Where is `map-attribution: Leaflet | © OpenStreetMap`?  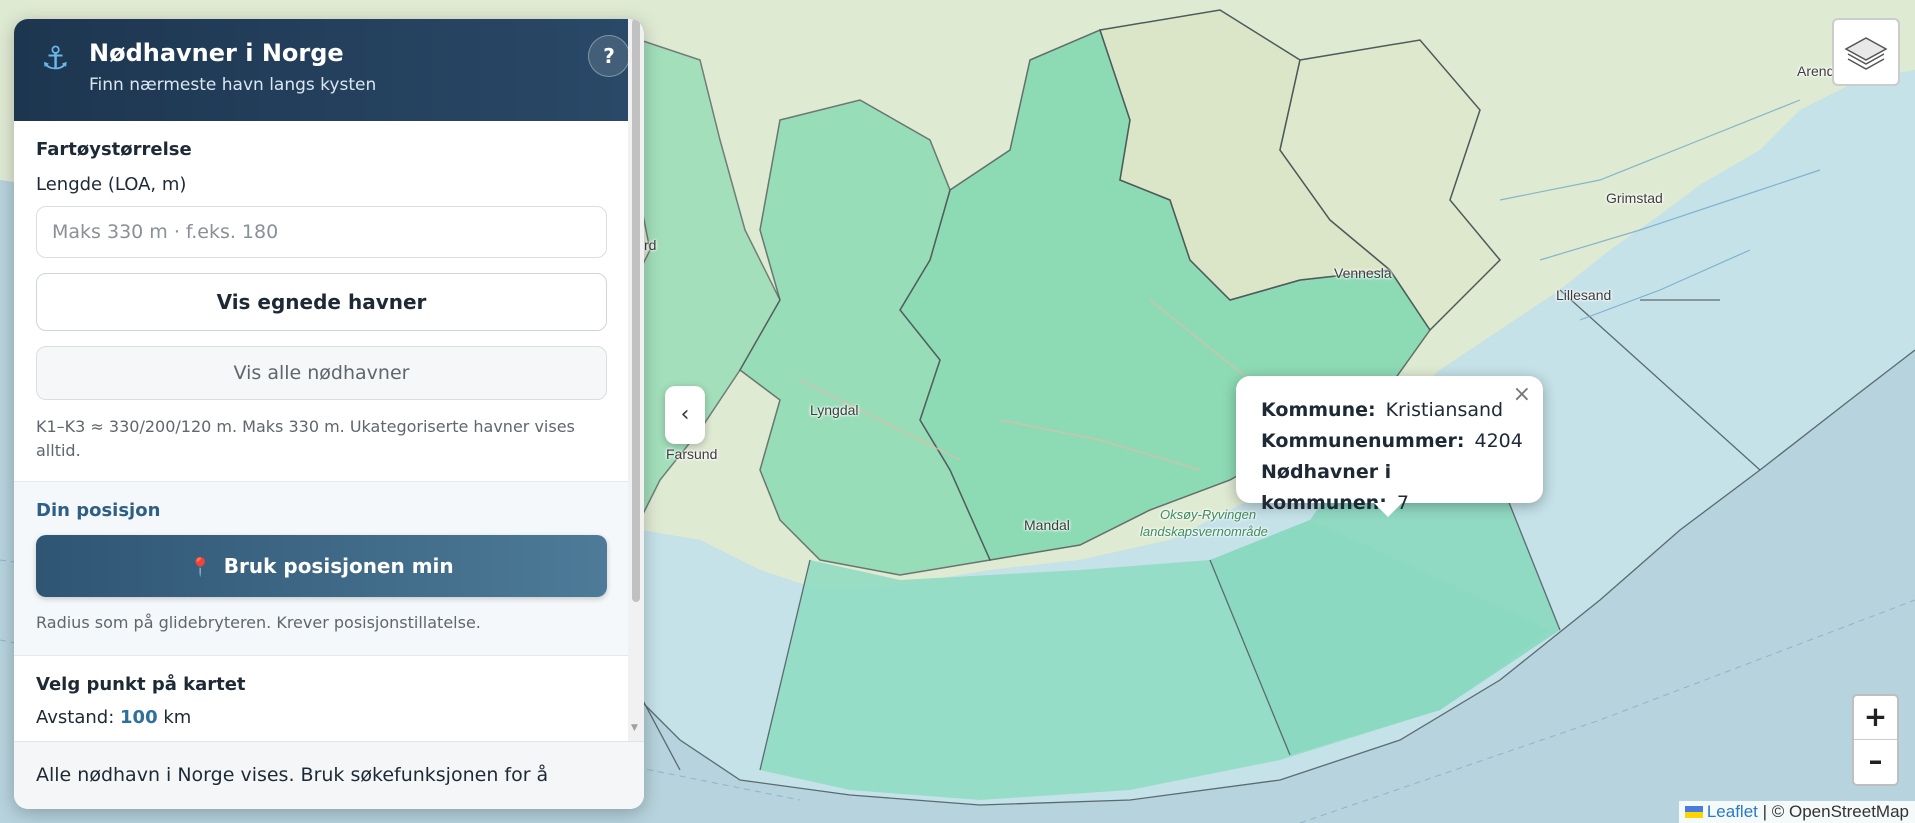 map-attribution: Leaflet | © OpenStreetMap is located at coordinates (1796, 812).